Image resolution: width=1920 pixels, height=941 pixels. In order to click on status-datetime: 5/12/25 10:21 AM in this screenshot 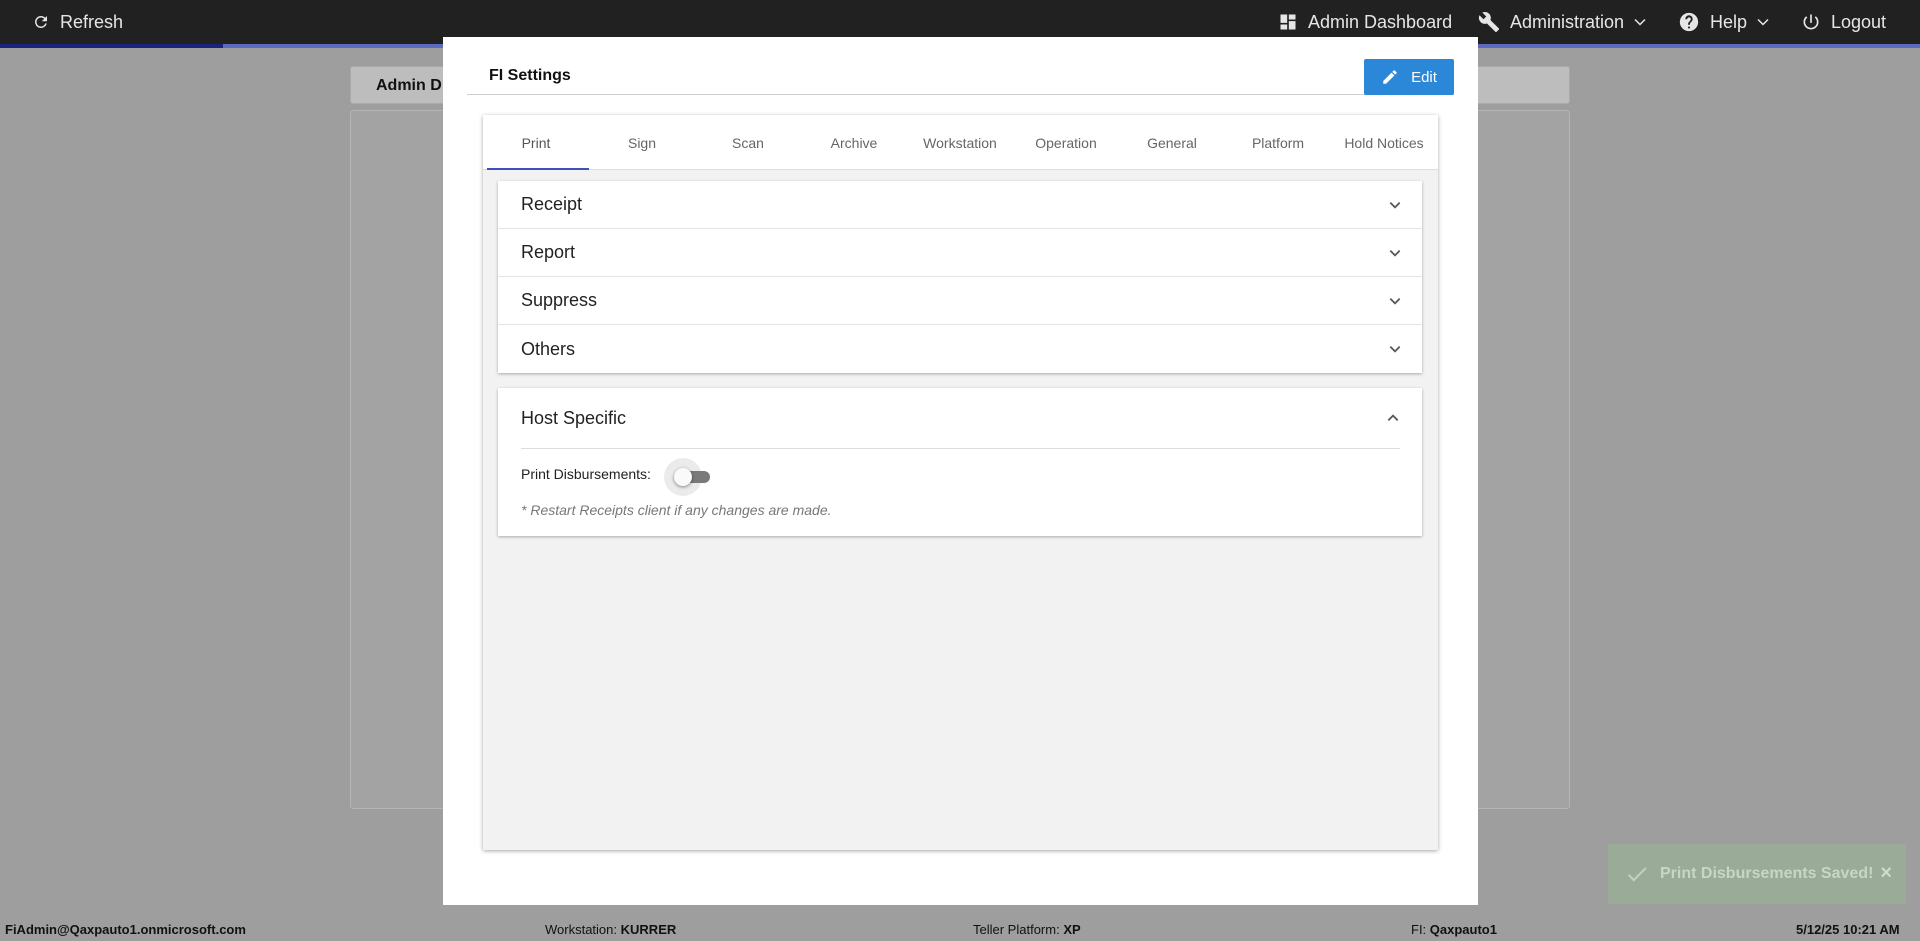, I will do `click(1848, 929)`.